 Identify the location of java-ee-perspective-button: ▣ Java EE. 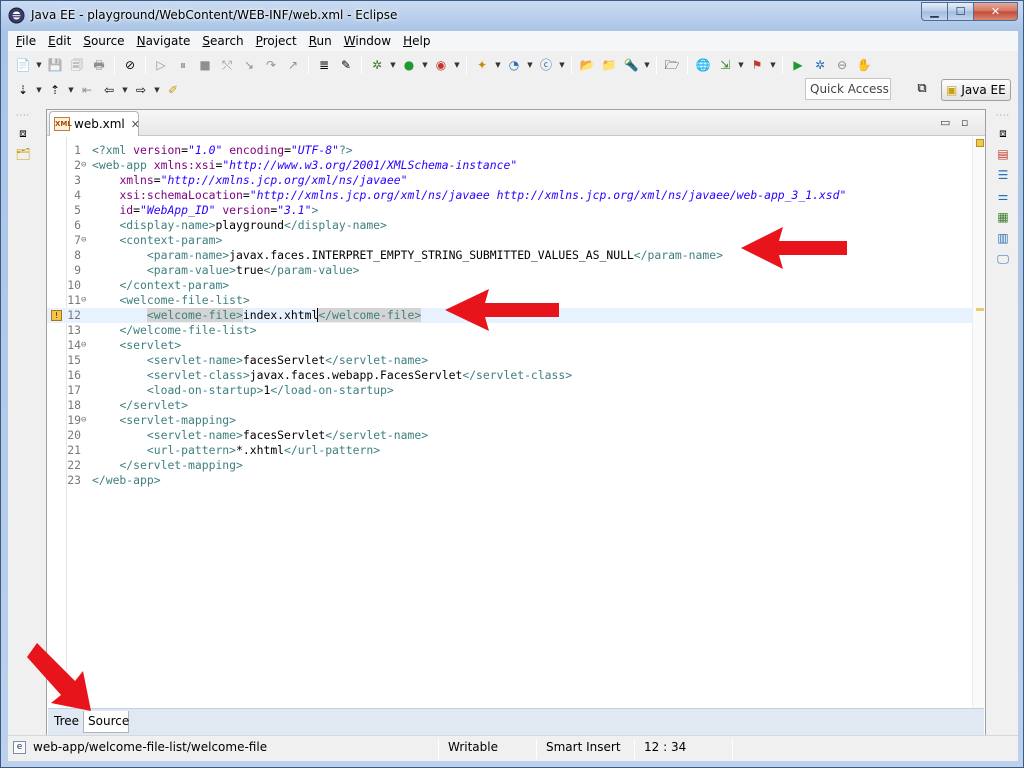
(976, 90).